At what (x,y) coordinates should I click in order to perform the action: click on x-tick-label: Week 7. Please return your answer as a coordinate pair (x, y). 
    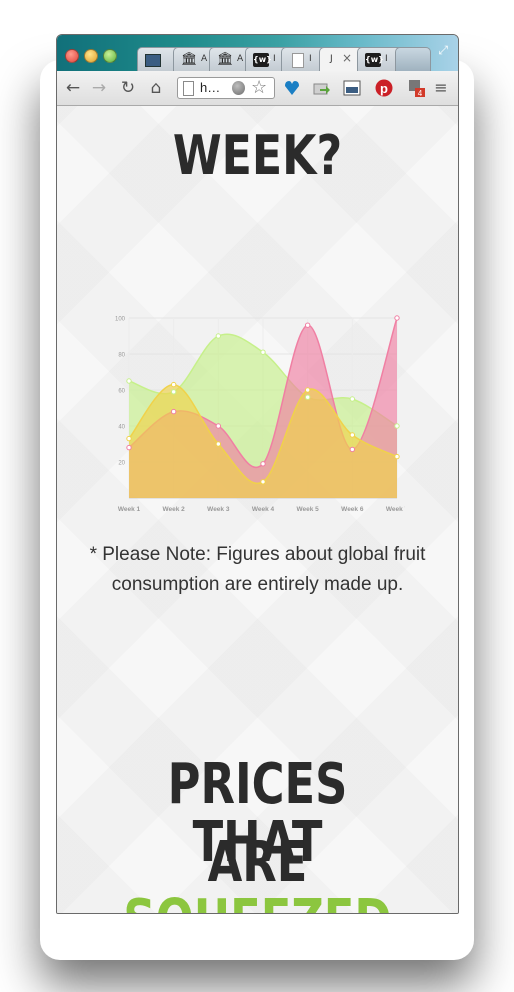
    Looking at the image, I should click on (395, 509).